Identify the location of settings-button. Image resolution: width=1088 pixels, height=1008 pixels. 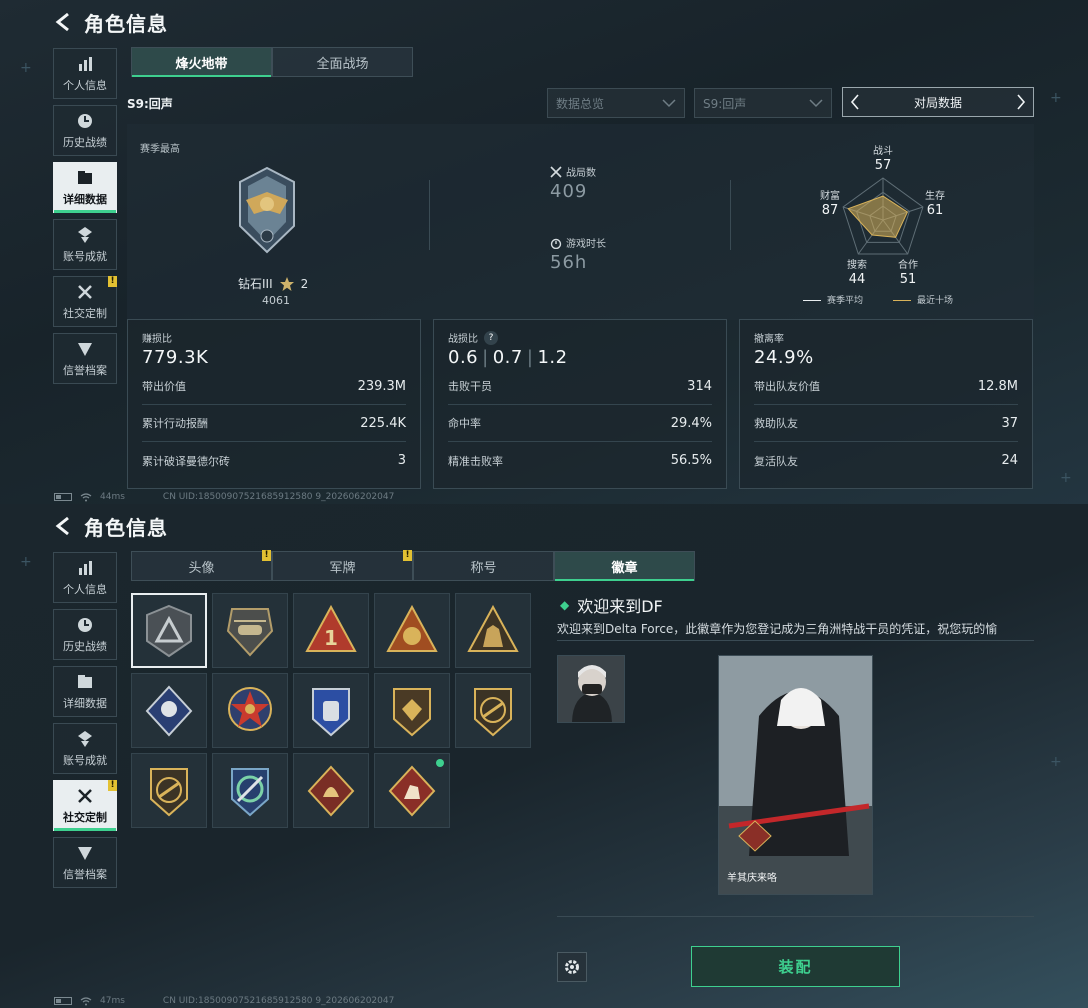
(572, 967).